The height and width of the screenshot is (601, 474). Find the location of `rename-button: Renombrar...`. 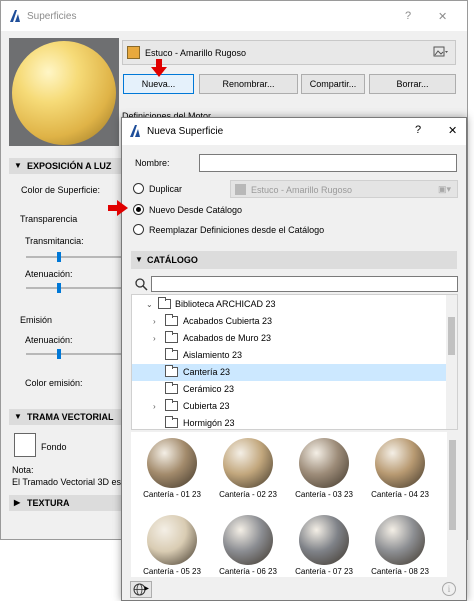

rename-button: Renombrar... is located at coordinates (248, 84).